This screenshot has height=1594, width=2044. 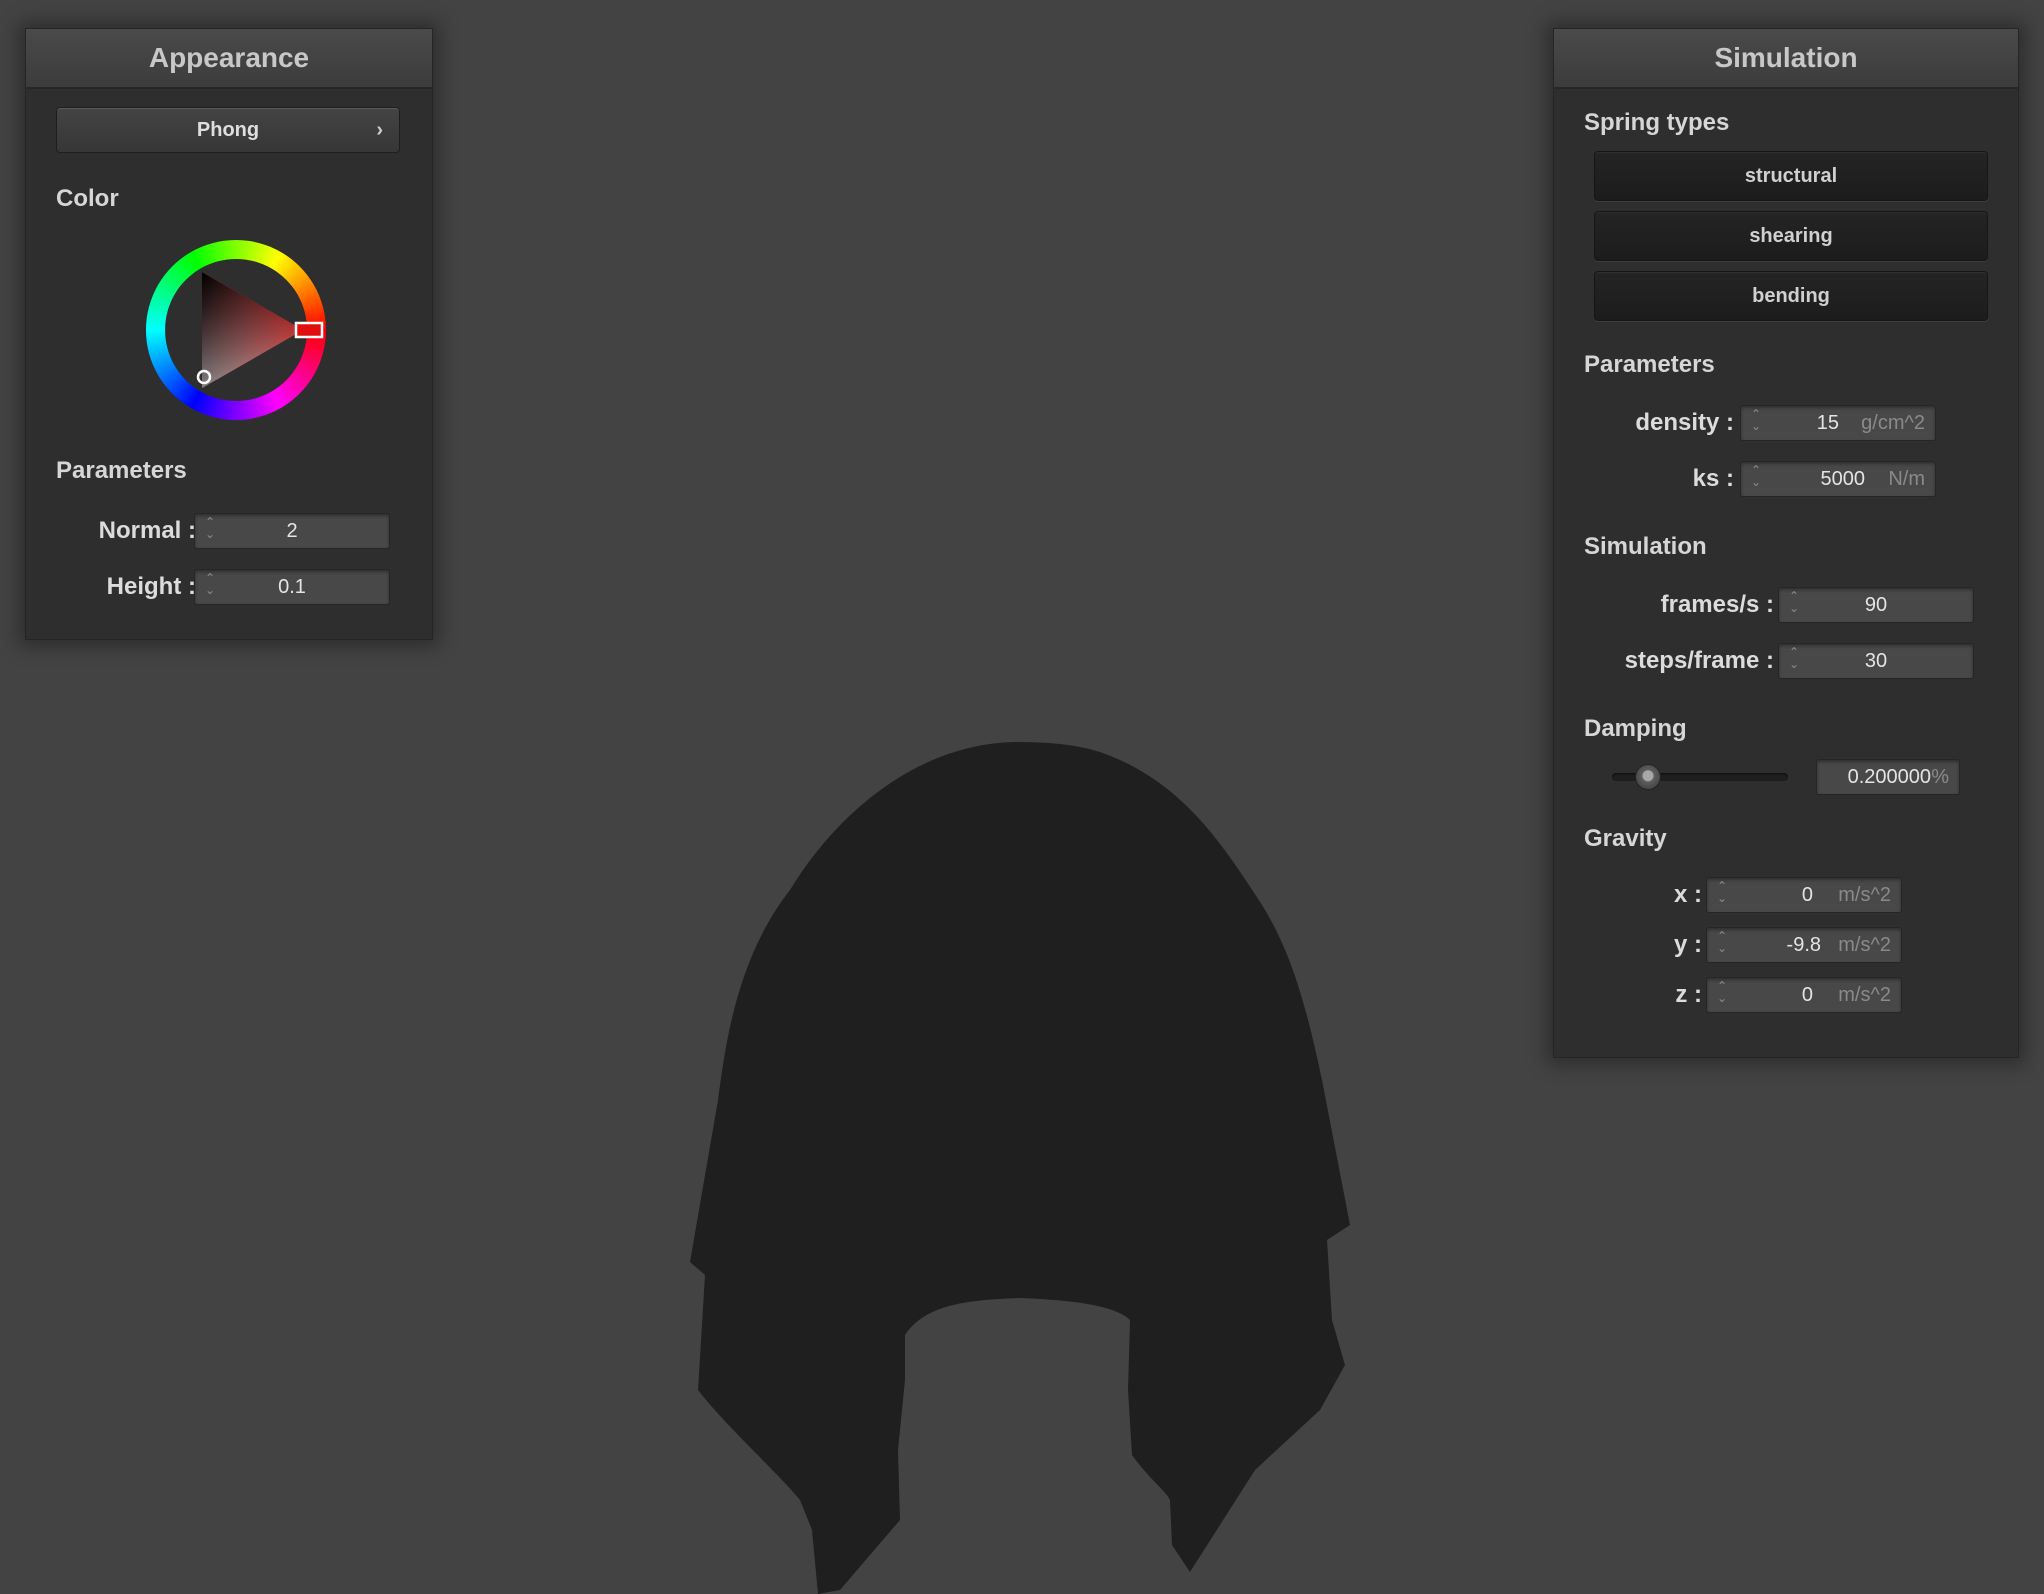 What do you see at coordinates (1687, 944) in the screenshot?
I see `gravity-y-label: y :` at bounding box center [1687, 944].